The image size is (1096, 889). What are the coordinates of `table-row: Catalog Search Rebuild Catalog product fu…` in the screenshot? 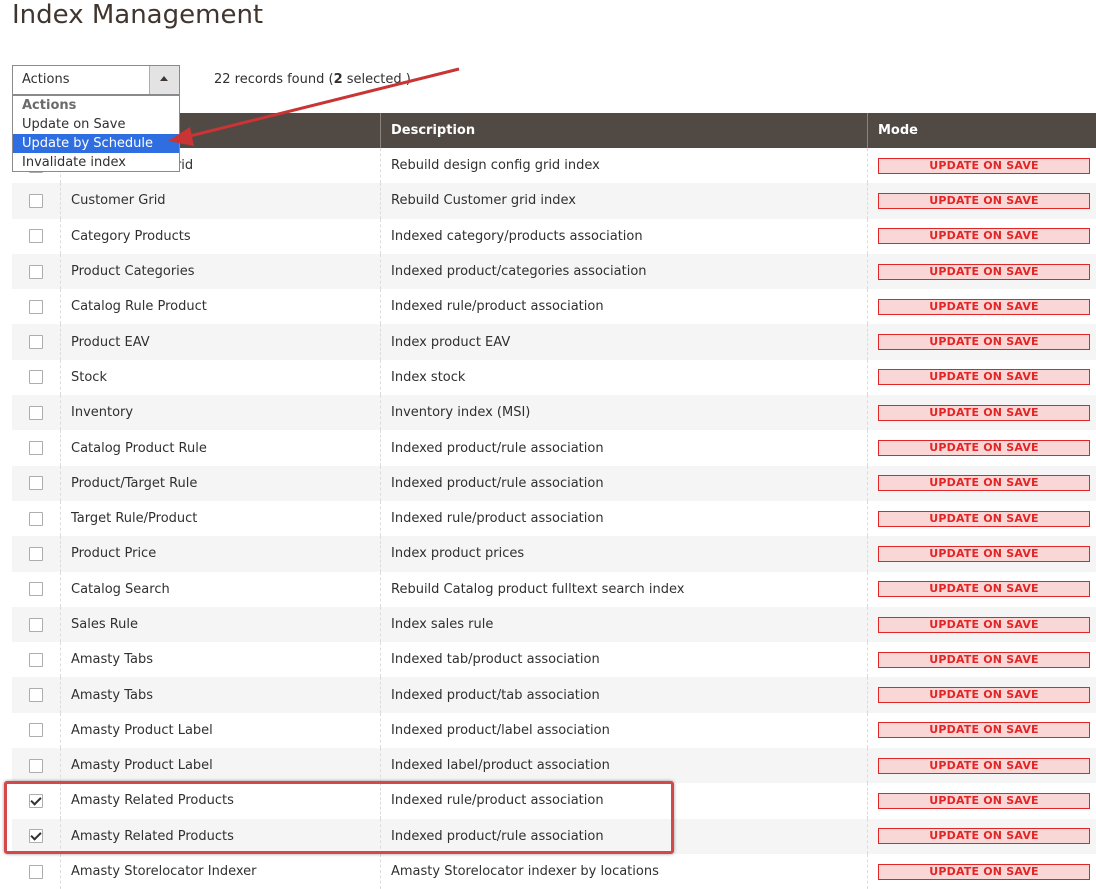 It's located at (554, 589).